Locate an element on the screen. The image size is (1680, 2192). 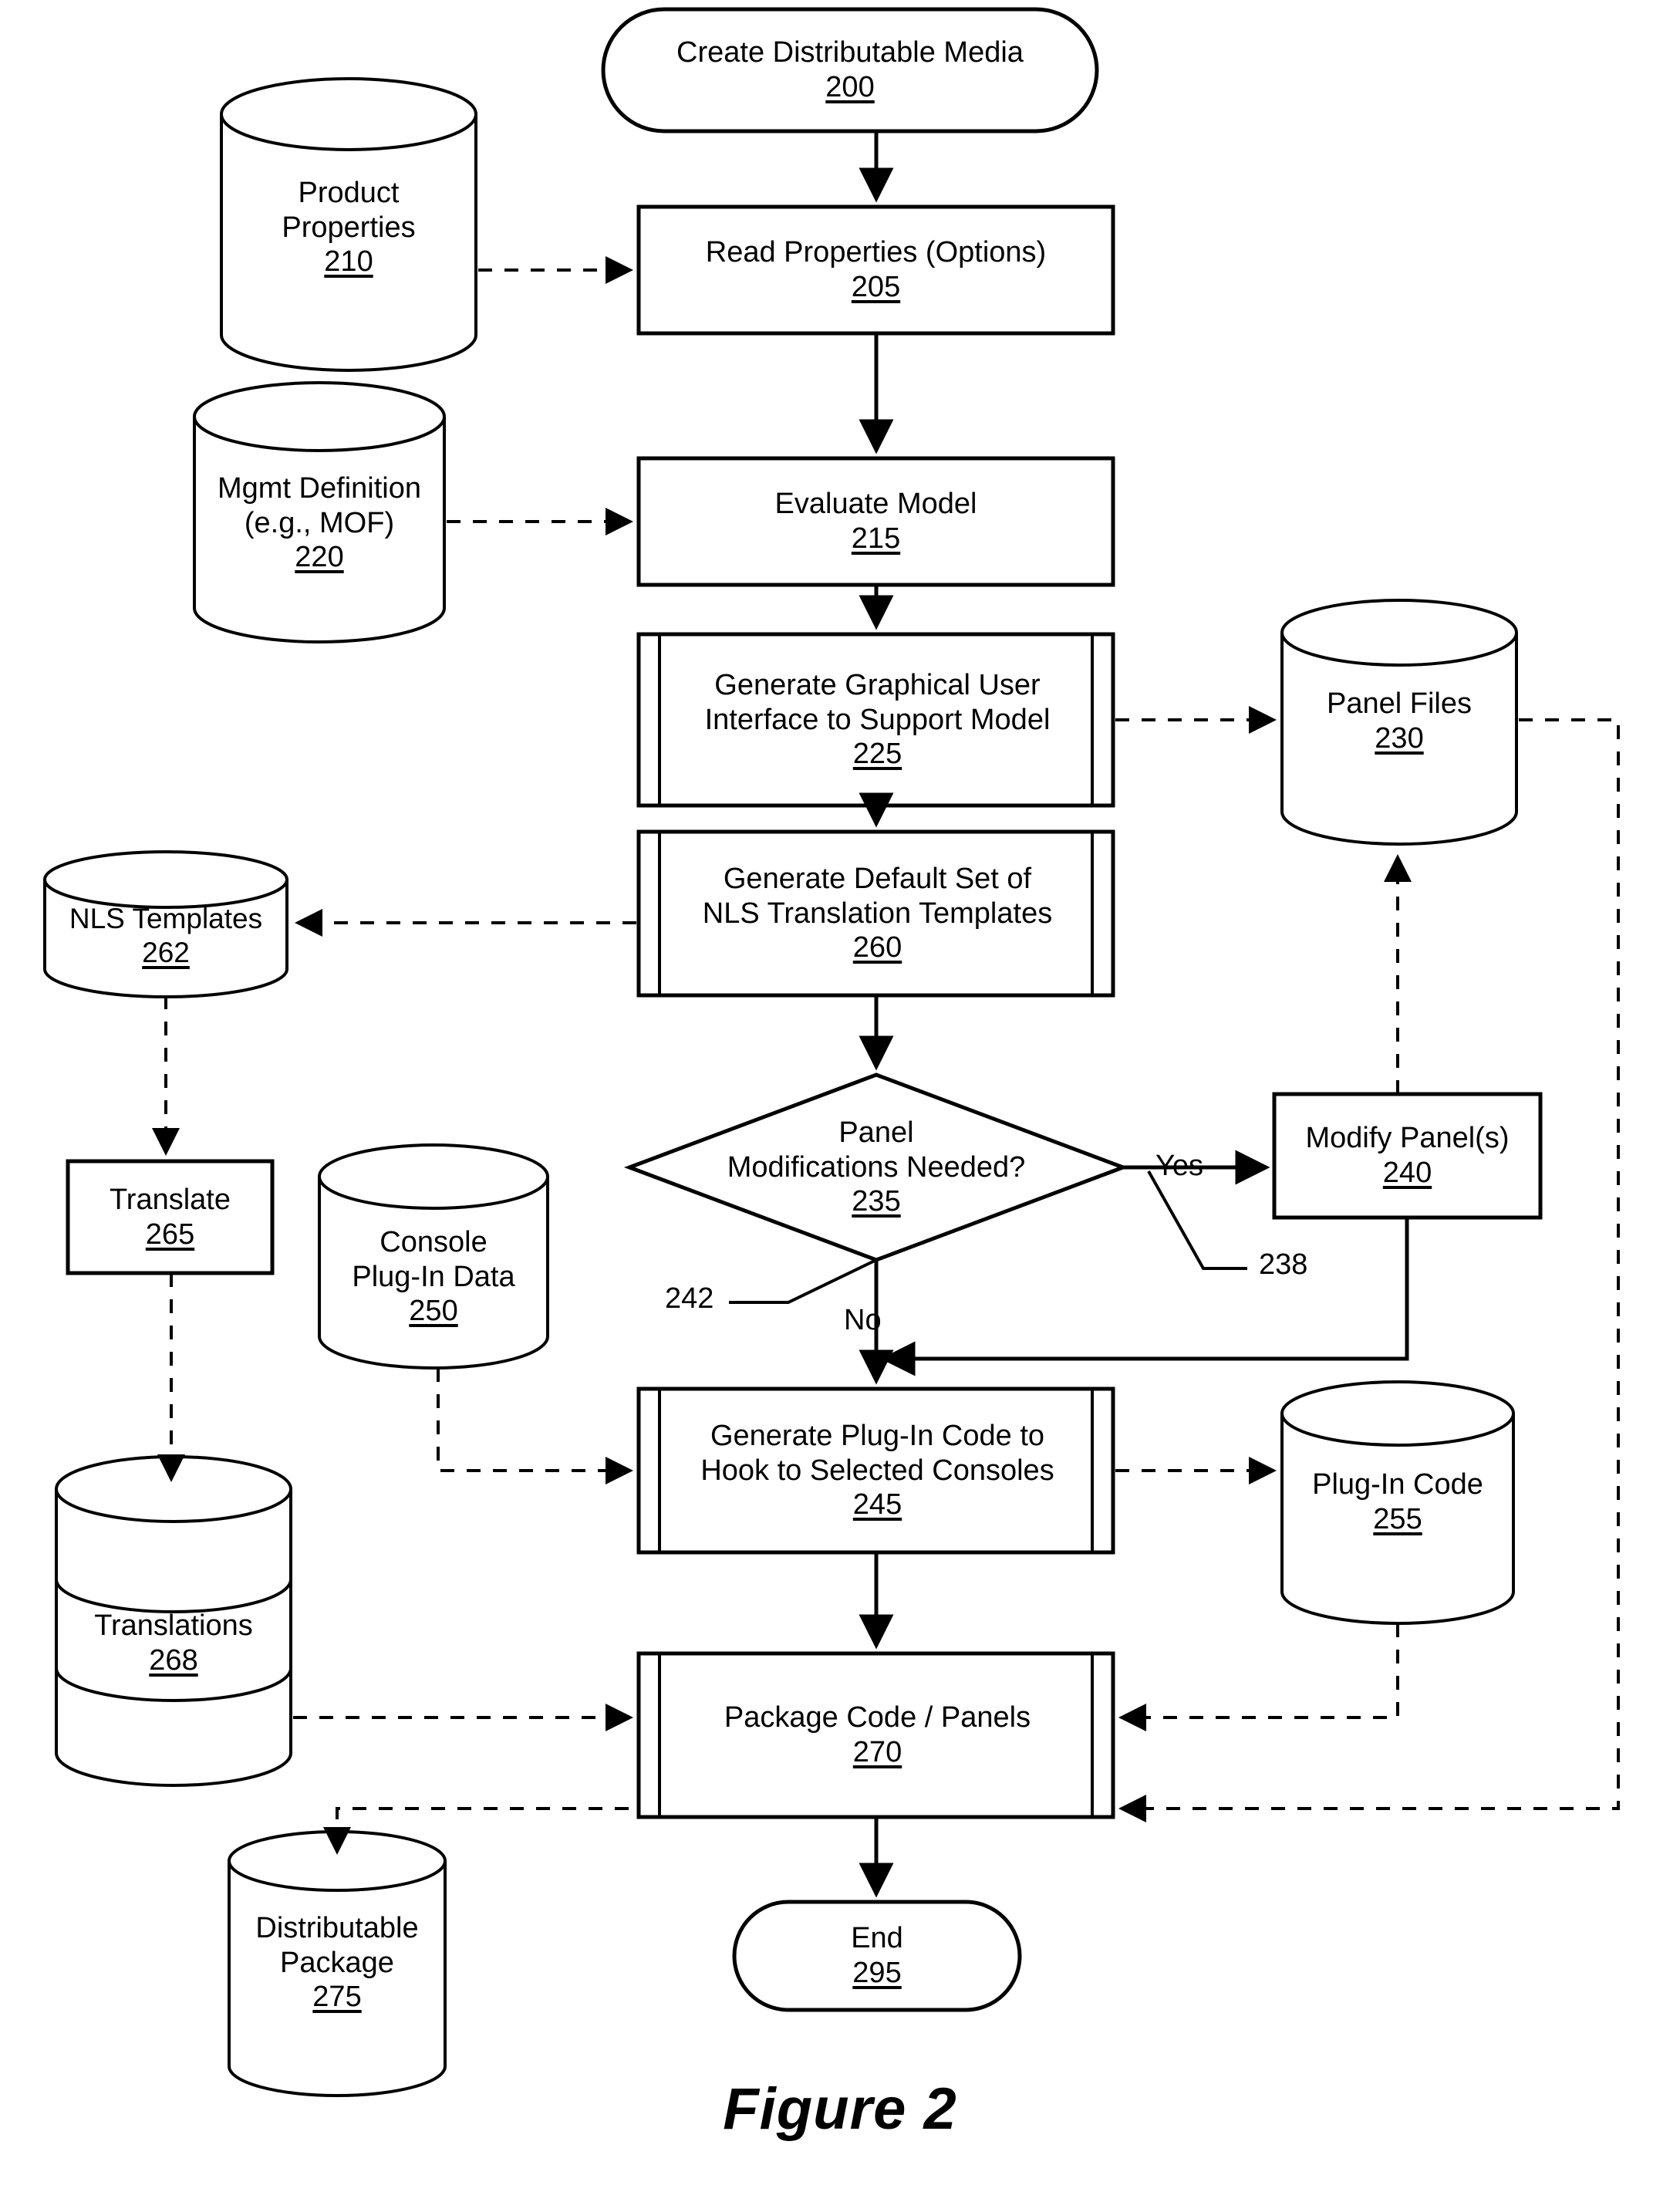
node-translate-shape is located at coordinates (170, 1217).